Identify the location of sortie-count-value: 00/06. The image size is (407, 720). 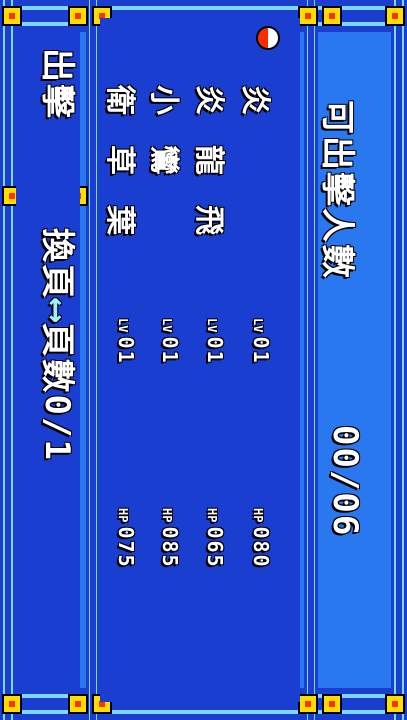
(345, 481).